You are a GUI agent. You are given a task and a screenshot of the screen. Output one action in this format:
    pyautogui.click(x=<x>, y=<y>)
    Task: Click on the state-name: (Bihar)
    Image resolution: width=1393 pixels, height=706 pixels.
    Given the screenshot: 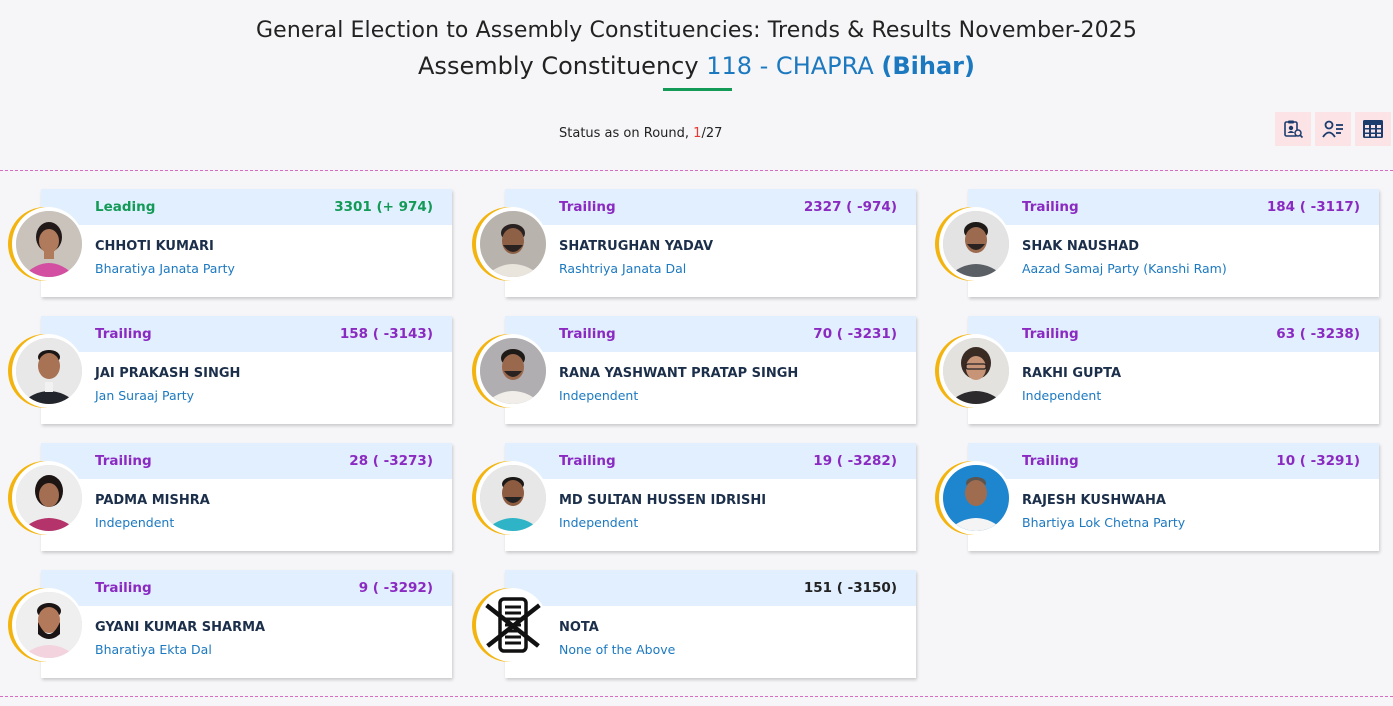 What is the action you would take?
    pyautogui.click(x=928, y=66)
    